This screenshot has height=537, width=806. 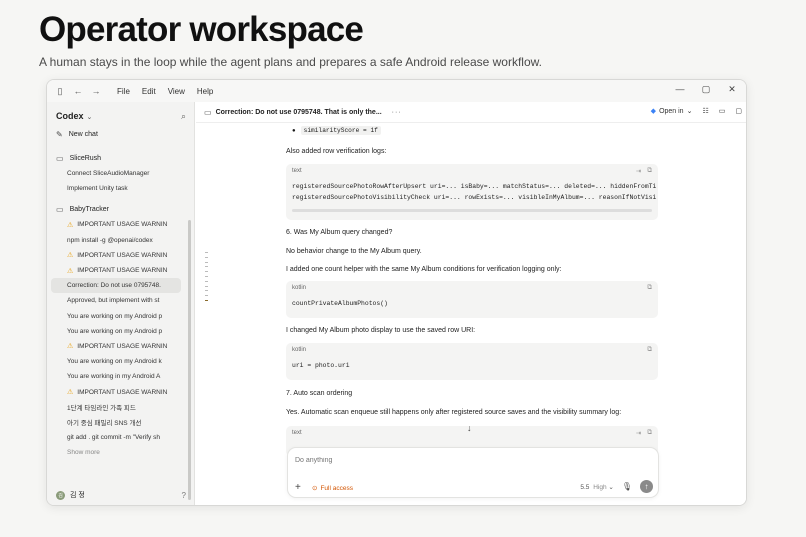 What do you see at coordinates (89, 210) in the screenshot?
I see `project-name: BabyTracker` at bounding box center [89, 210].